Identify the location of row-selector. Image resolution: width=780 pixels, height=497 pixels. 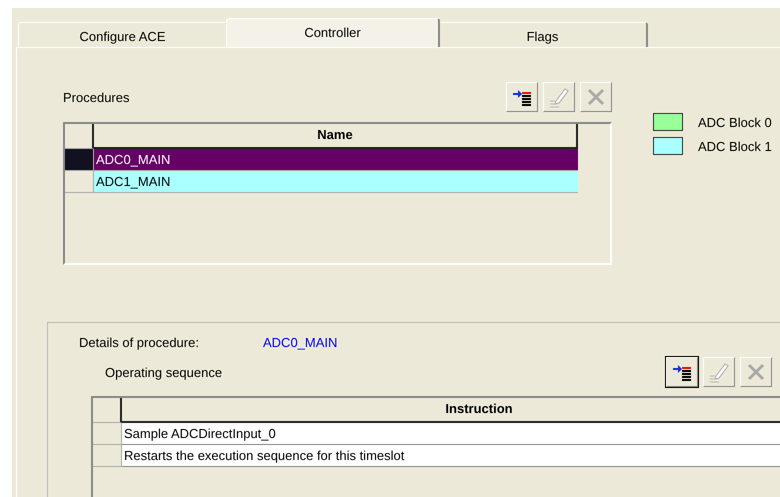
(79, 160).